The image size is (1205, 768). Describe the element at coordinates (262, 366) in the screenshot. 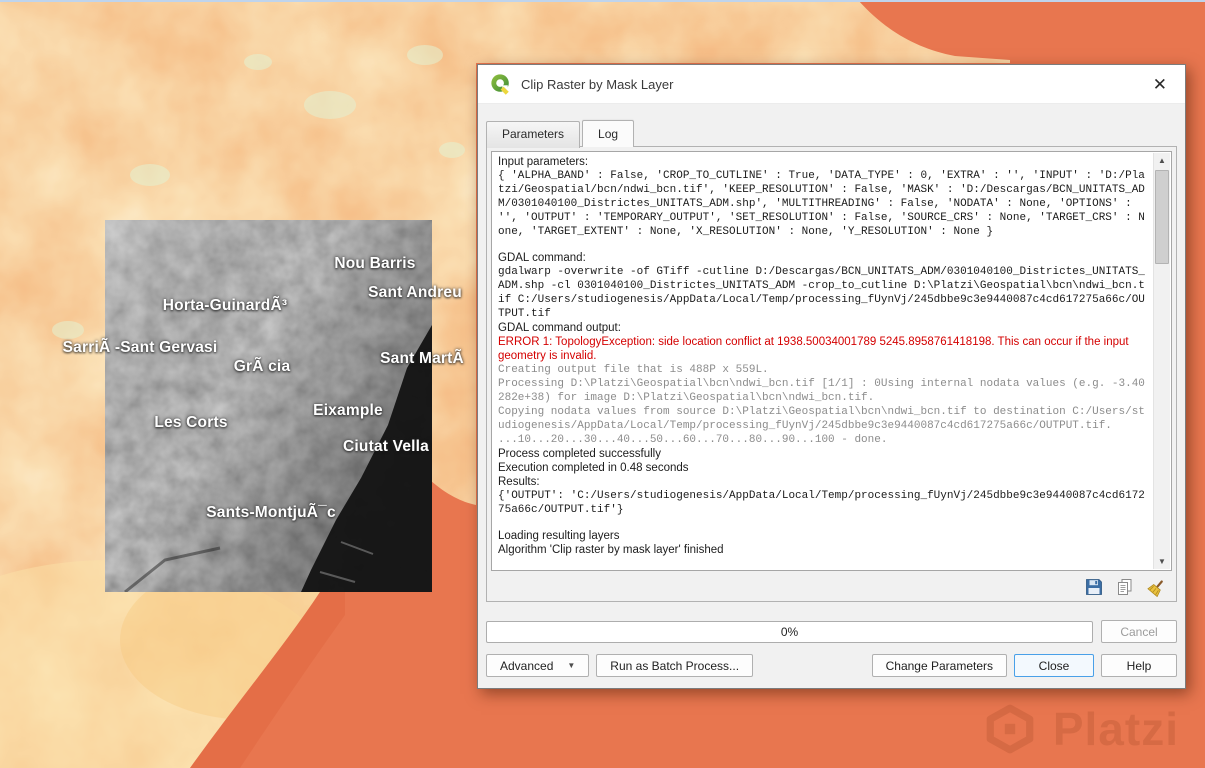

I see `map-label: GrÃ cia` at that location.